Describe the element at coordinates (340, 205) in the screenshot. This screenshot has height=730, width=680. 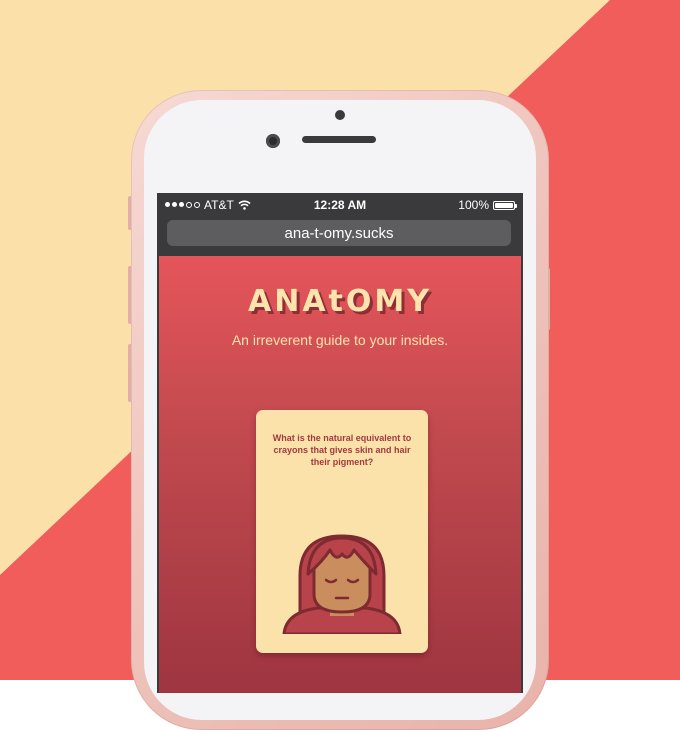
I see `status-bar: AT&T 12:28 AM 100%` at that location.